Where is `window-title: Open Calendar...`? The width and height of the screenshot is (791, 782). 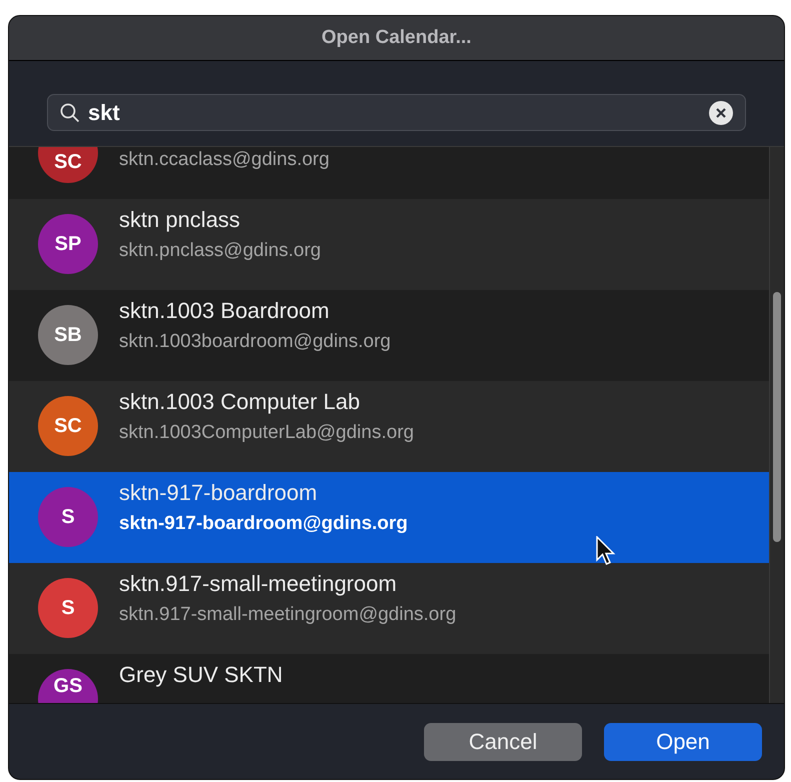 window-title: Open Calendar... is located at coordinates (396, 38).